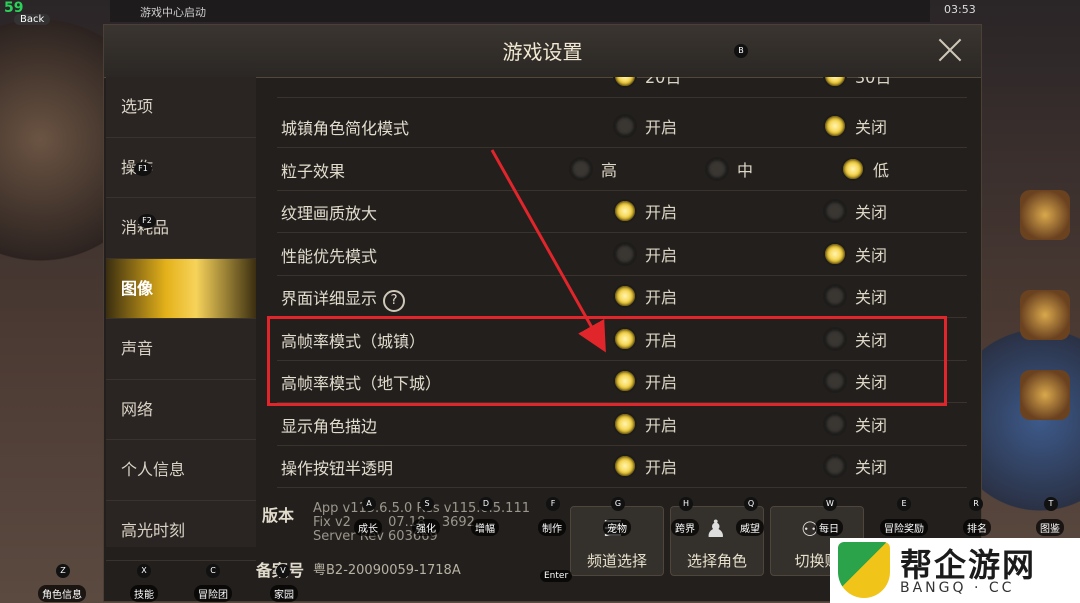  What do you see at coordinates (181, 349) in the screenshot?
I see `tab-sound: 声音` at bounding box center [181, 349].